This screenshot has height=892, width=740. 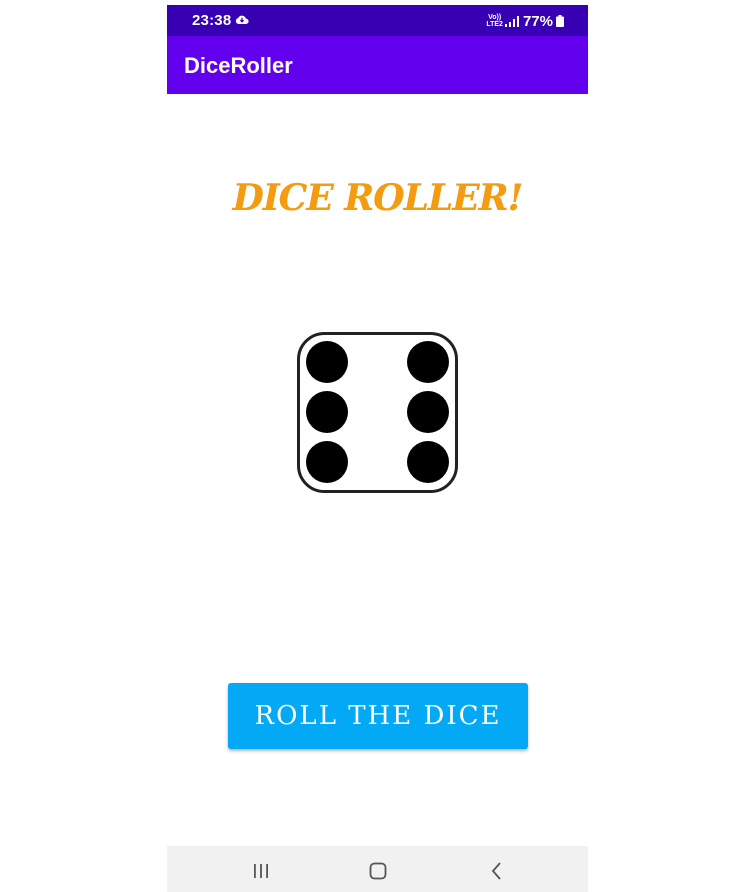 What do you see at coordinates (511, 21) in the screenshot?
I see `signal-icon` at bounding box center [511, 21].